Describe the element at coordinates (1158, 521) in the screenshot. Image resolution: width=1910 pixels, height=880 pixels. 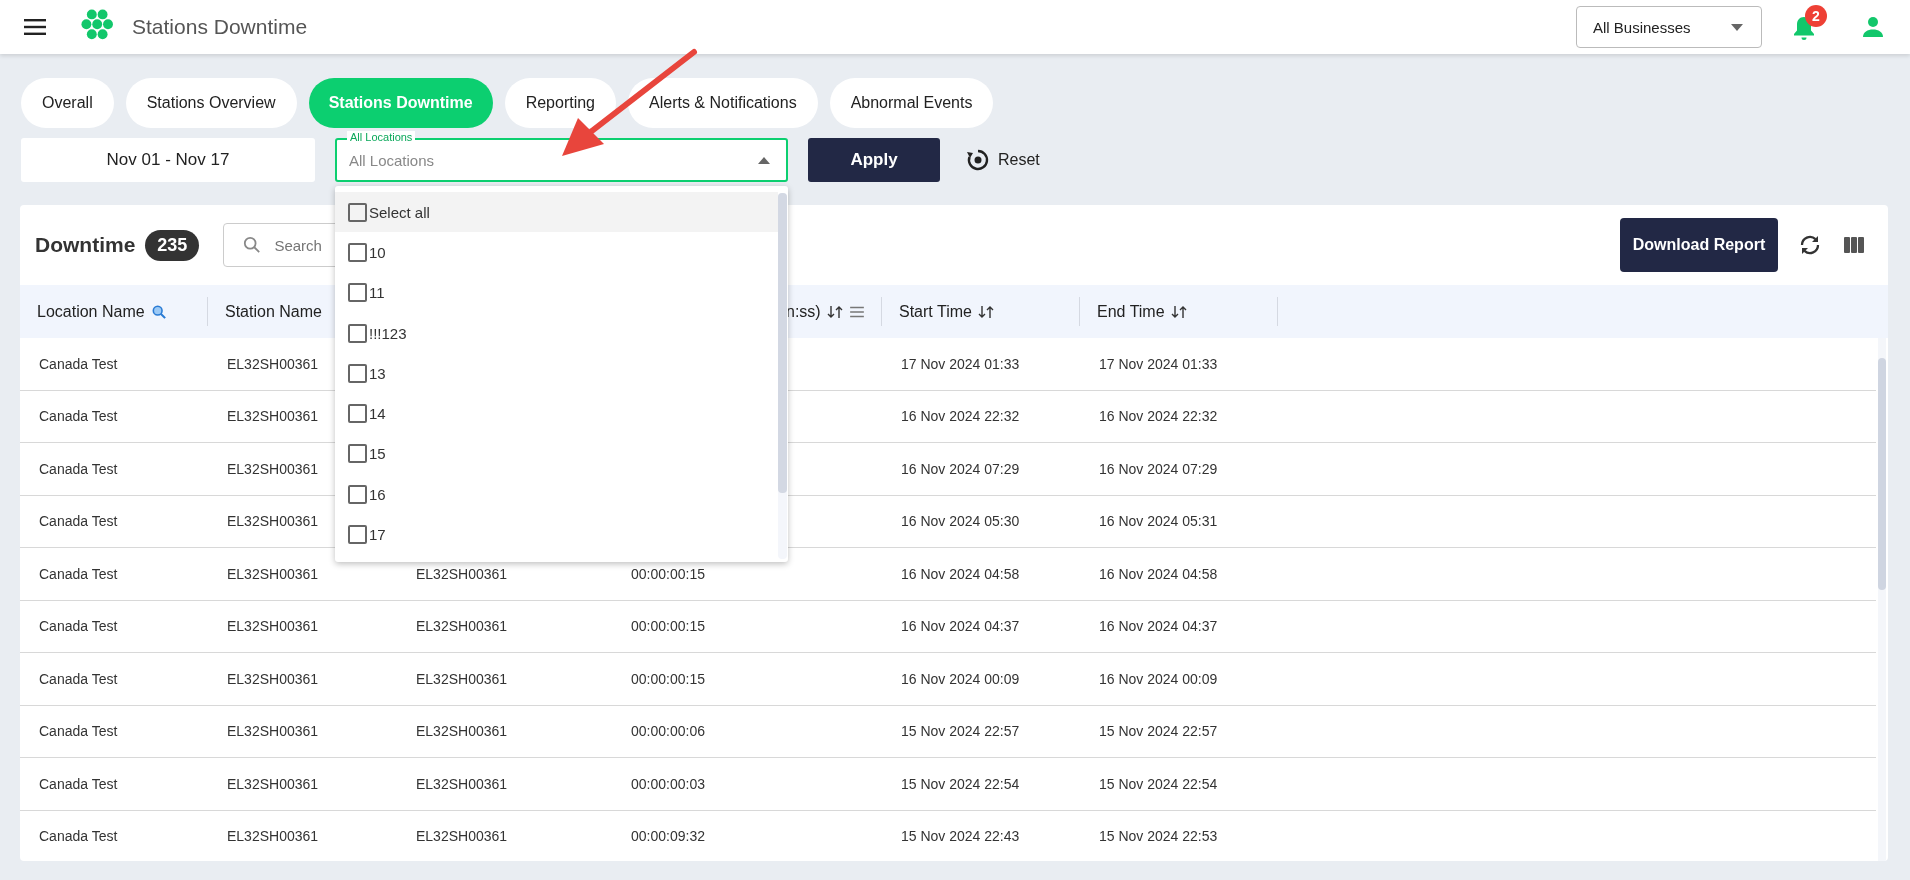
I see `table-cell: 16 Nov 2024 05:31` at that location.